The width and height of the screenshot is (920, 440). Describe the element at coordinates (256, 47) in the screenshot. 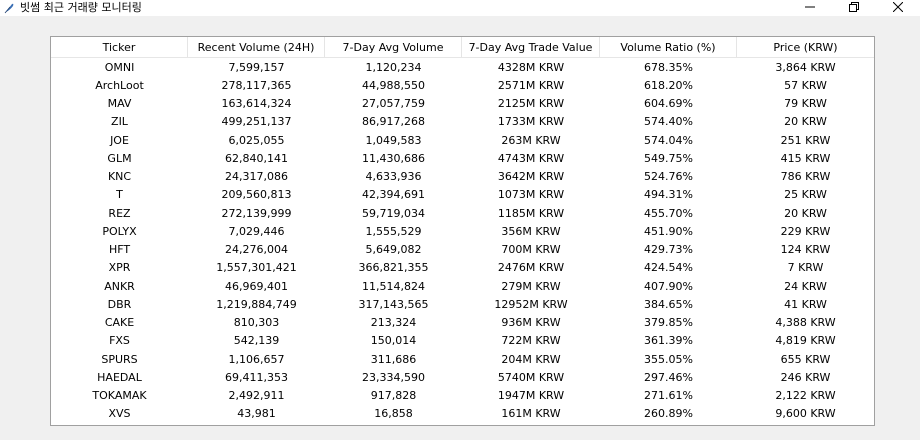

I see `column-header-recent-volume: Recent Volume (24H)` at that location.